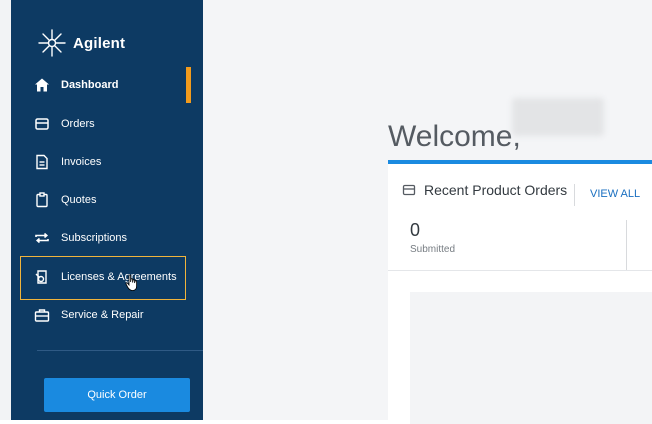 The image size is (652, 424). I want to click on card-divider, so click(520, 270).